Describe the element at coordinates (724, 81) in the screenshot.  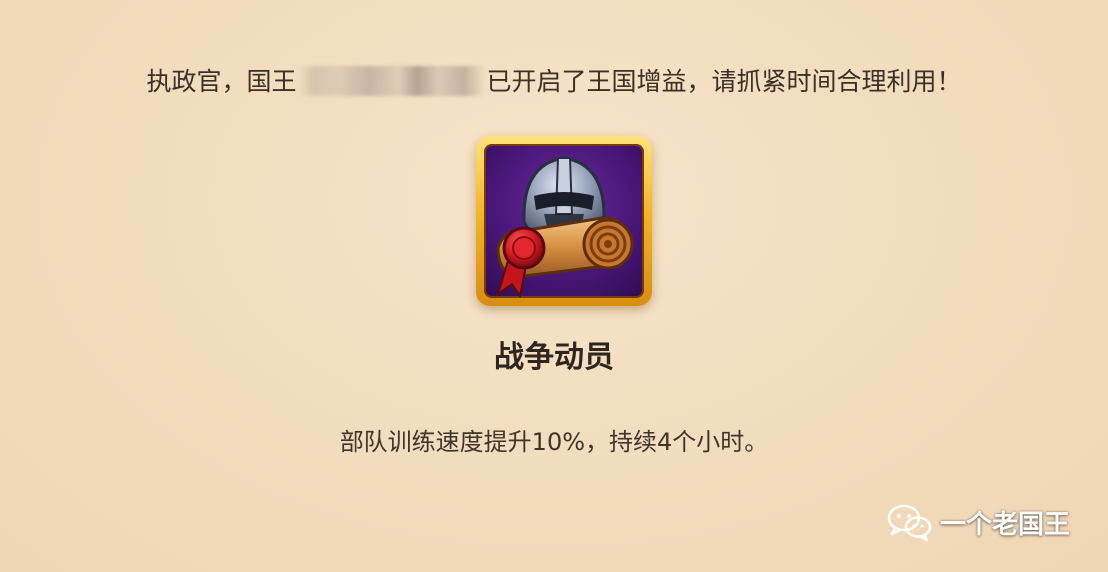
I see `notice-suffix: 已开启了王国增益，请抓紧时间合理利用！` at that location.